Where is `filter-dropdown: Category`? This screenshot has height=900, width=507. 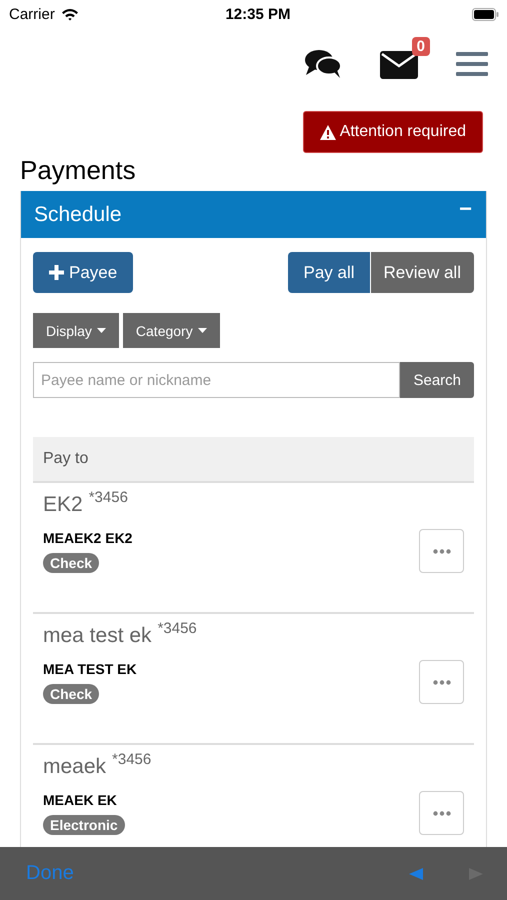
filter-dropdown: Category is located at coordinates (171, 330).